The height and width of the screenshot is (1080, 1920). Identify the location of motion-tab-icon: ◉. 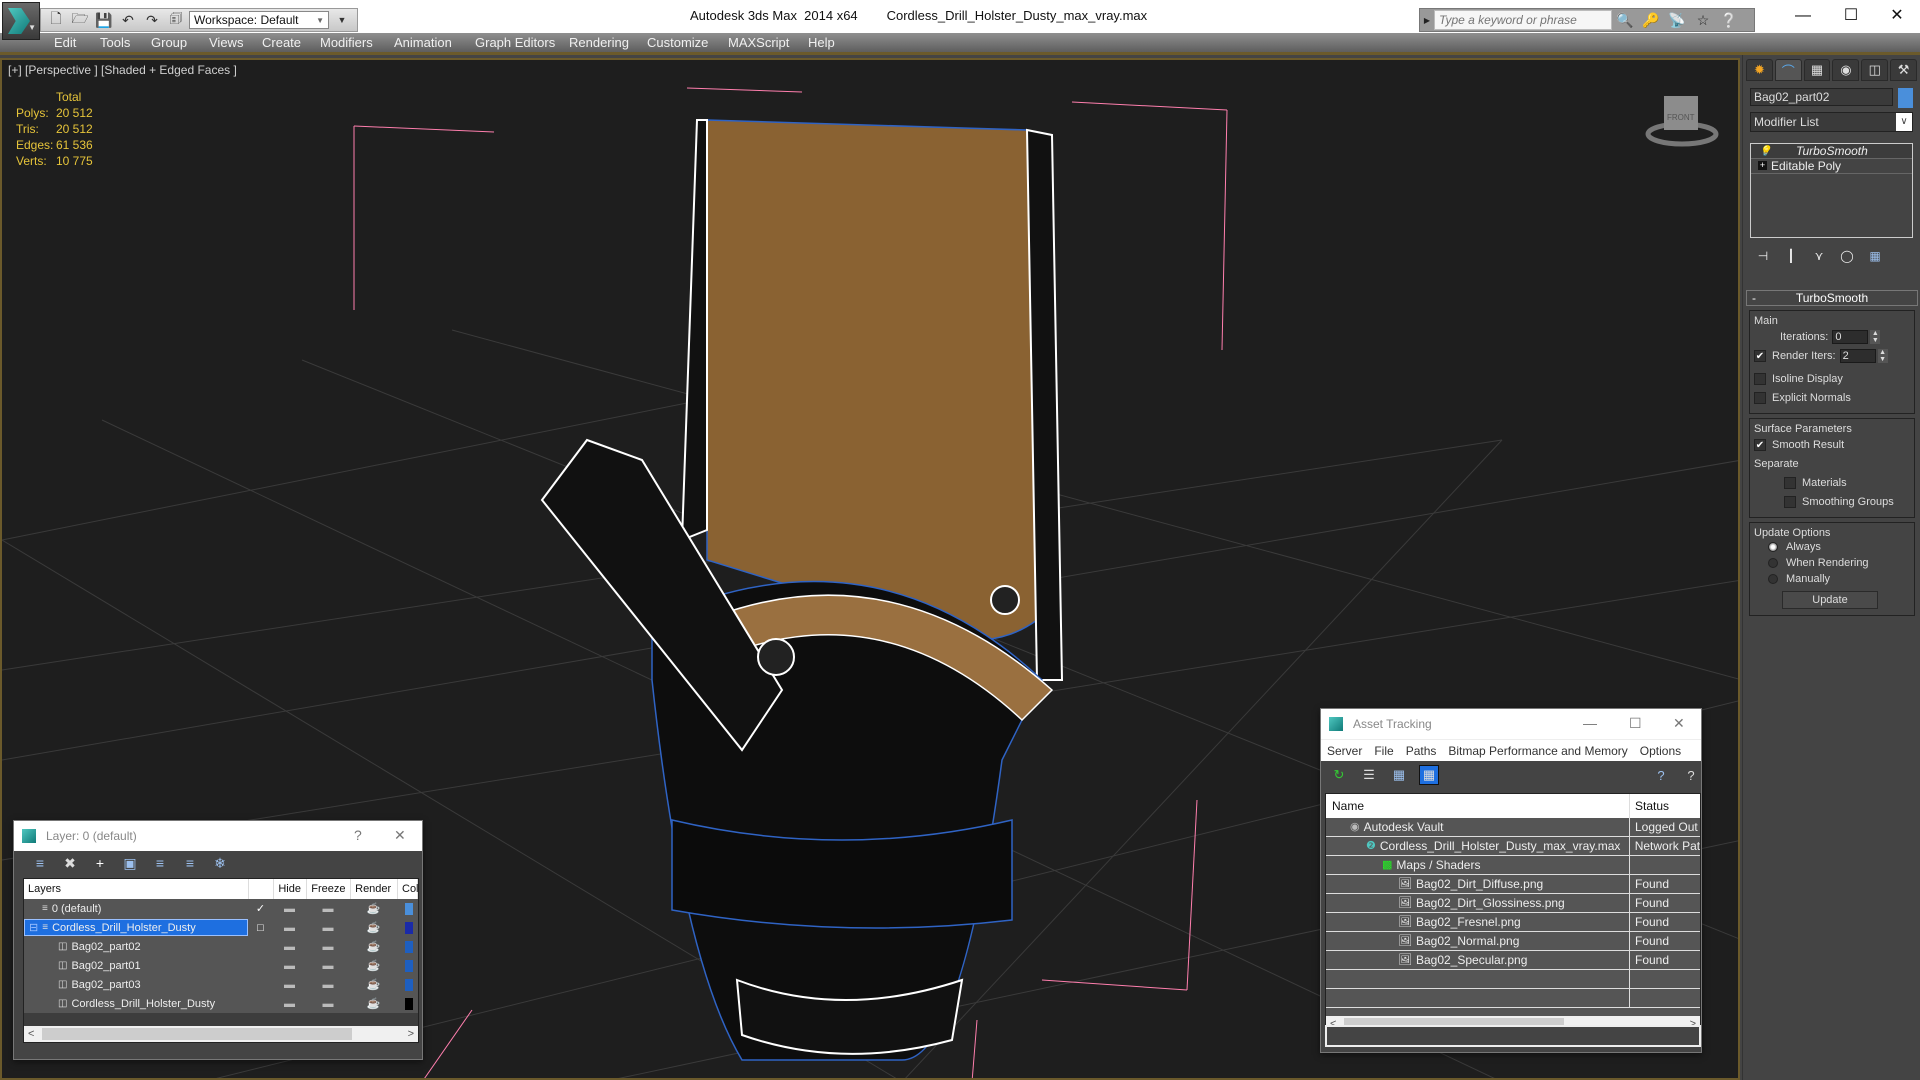
(1846, 70).